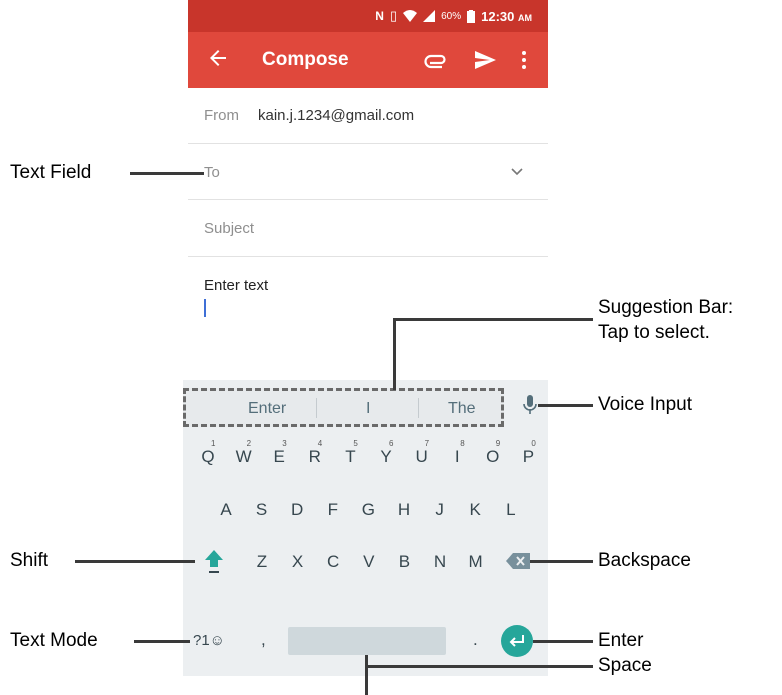  What do you see at coordinates (51, 172) in the screenshot?
I see `callout-text-field: Text Field` at bounding box center [51, 172].